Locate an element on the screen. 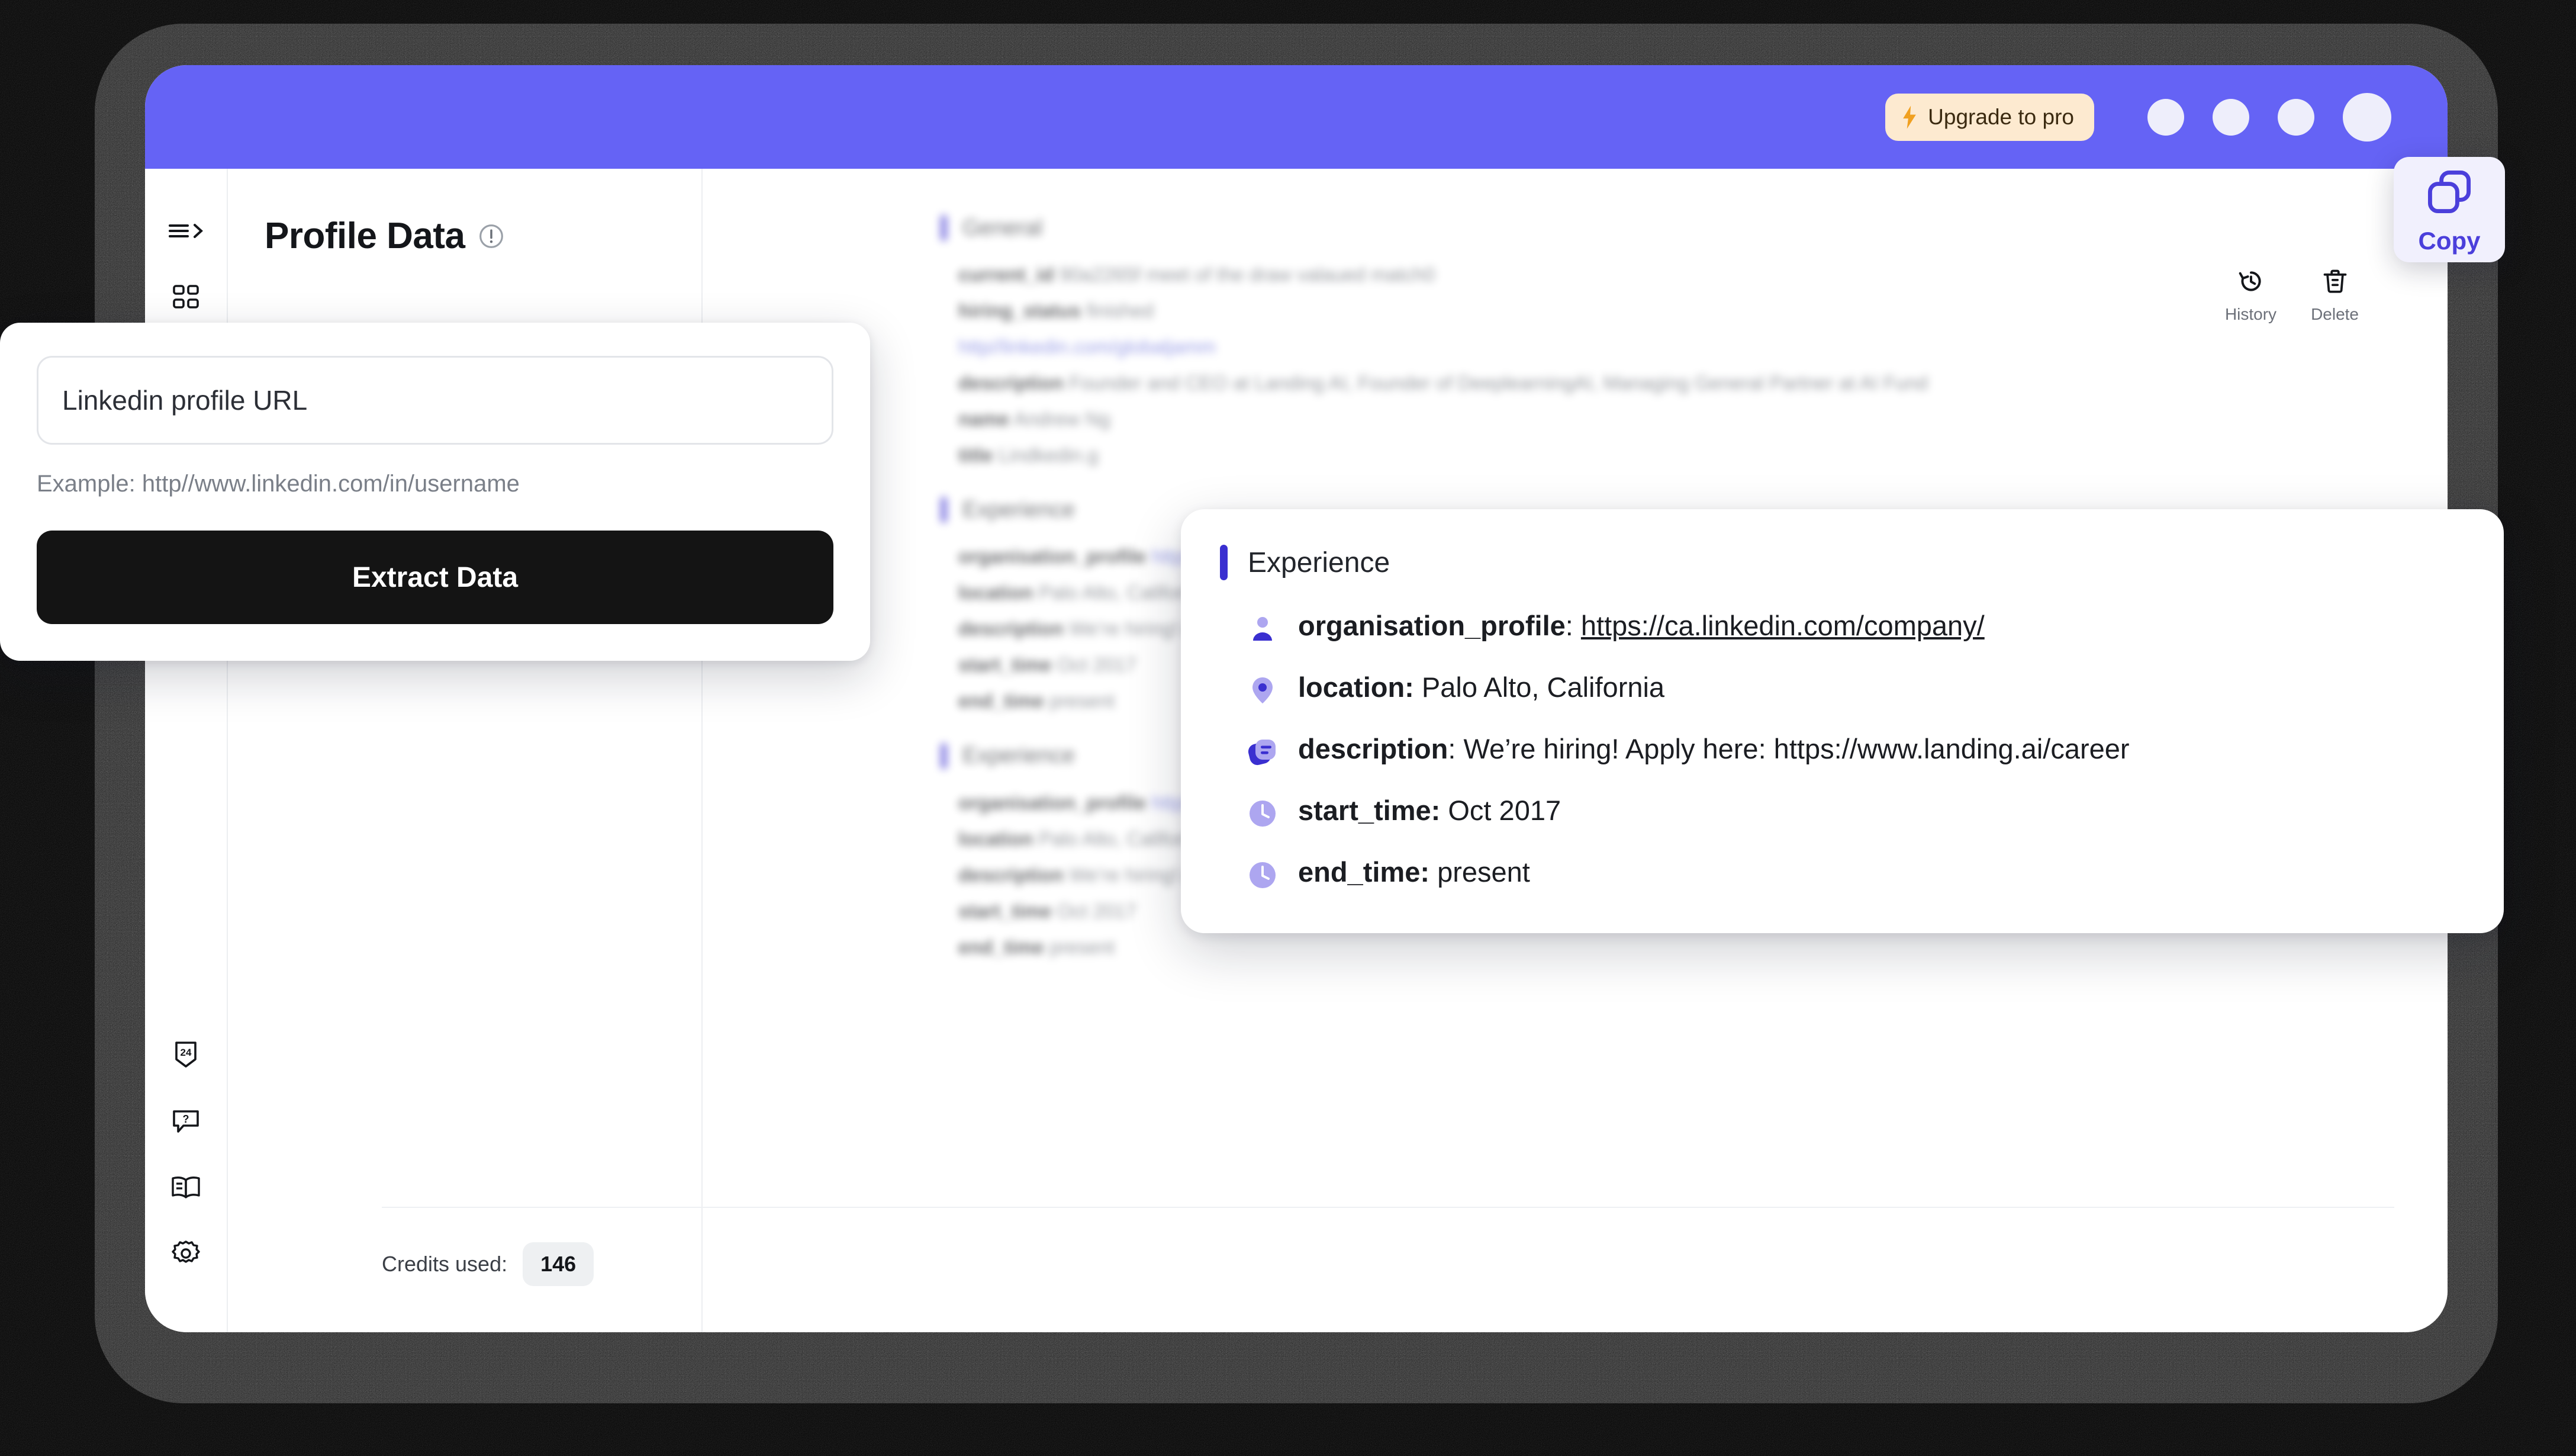 Image resolution: width=2576 pixels, height=1456 pixels. page-title: Profile Data is located at coordinates (466, 236).